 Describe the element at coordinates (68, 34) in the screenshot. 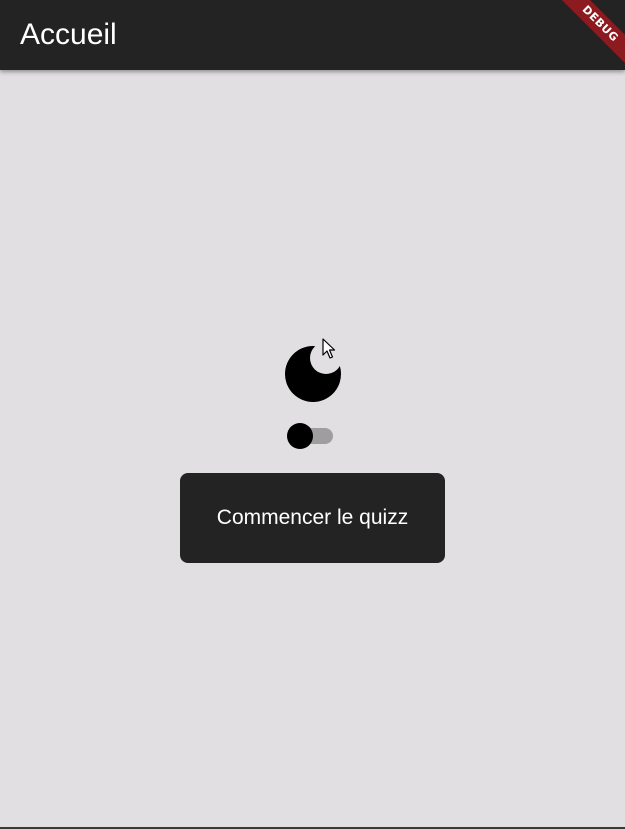

I see `page-title: Accueil` at that location.